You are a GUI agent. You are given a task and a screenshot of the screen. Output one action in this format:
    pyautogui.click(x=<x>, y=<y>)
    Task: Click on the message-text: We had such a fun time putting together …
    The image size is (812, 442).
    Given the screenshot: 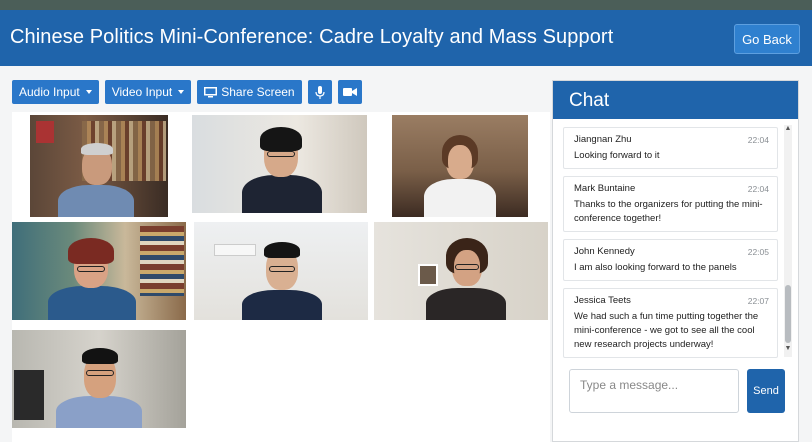 What is the action you would take?
    pyautogui.click(x=666, y=330)
    